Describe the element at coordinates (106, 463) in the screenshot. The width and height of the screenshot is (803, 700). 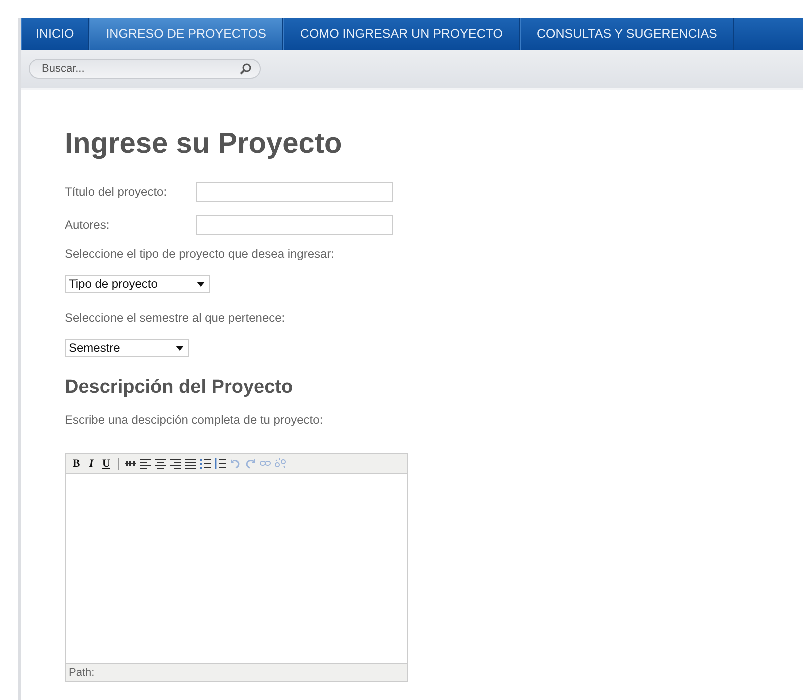
I see `underline-button: U` at that location.